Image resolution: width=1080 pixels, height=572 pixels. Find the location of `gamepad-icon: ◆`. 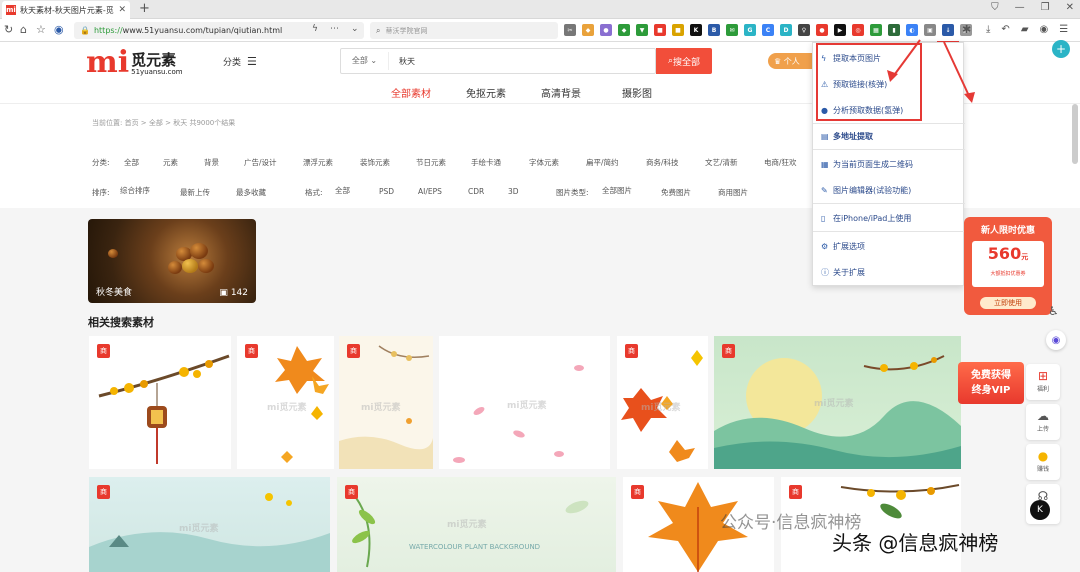

gamepad-icon: ◆ is located at coordinates (588, 30).